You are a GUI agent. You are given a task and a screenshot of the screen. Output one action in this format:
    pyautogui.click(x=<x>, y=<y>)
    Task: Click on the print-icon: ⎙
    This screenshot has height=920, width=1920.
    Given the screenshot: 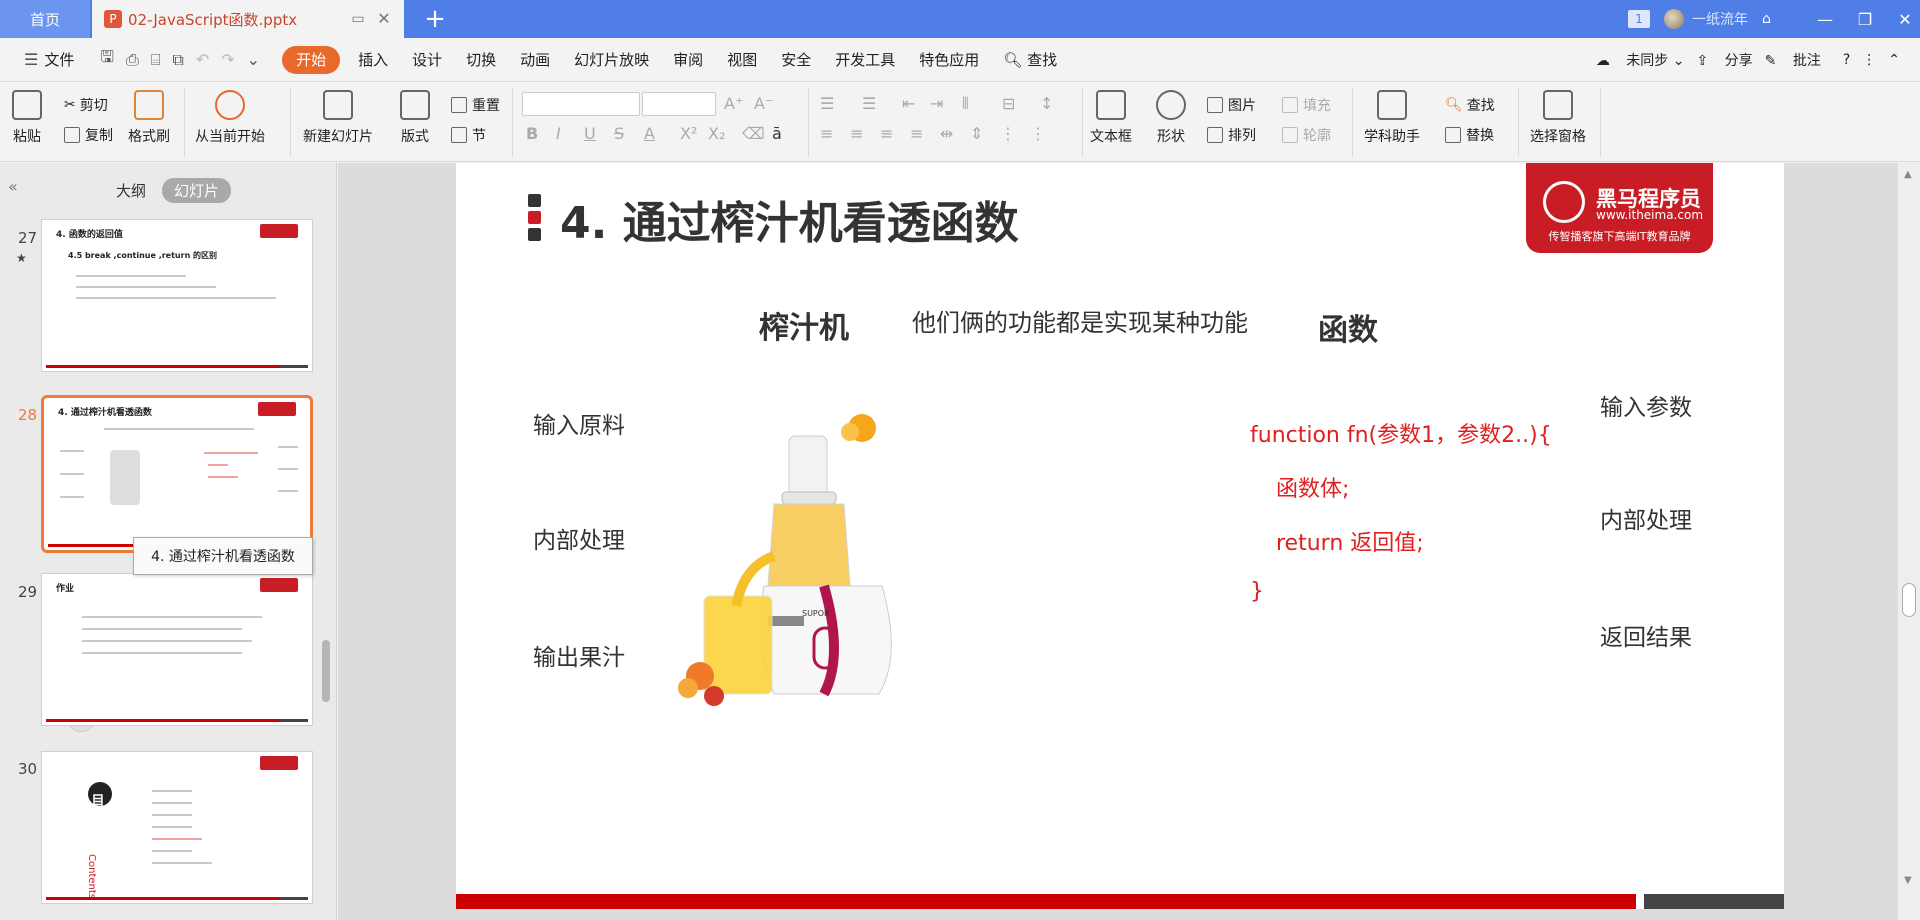 What is the action you would take?
    pyautogui.click(x=132, y=60)
    